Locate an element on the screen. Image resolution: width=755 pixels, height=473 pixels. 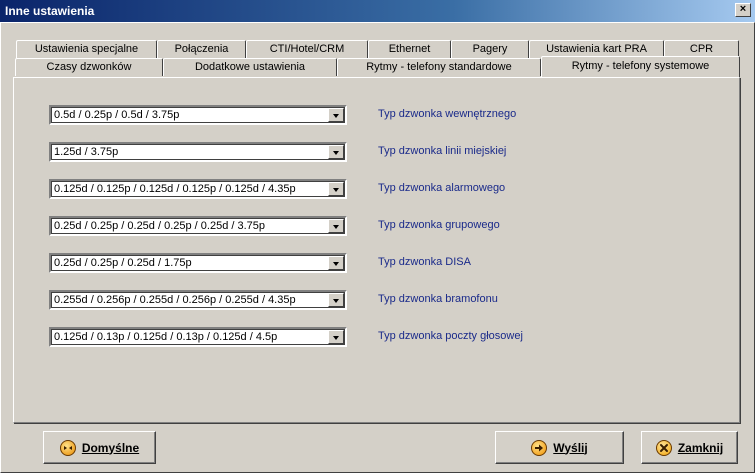
ring-type-label: Typ dzwonka wewnętrznego is located at coordinates (447, 114).